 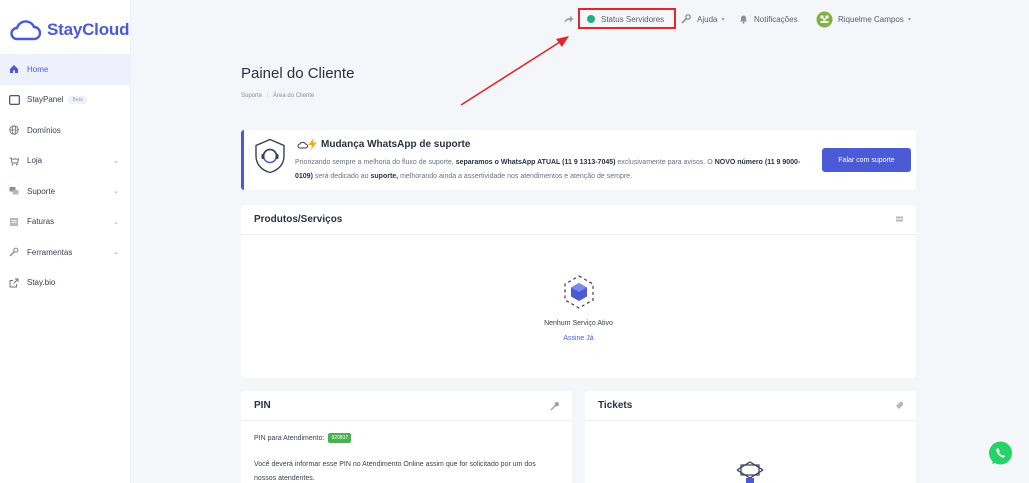 I want to click on whatsapp-chat-icon, so click(x=1000, y=453).